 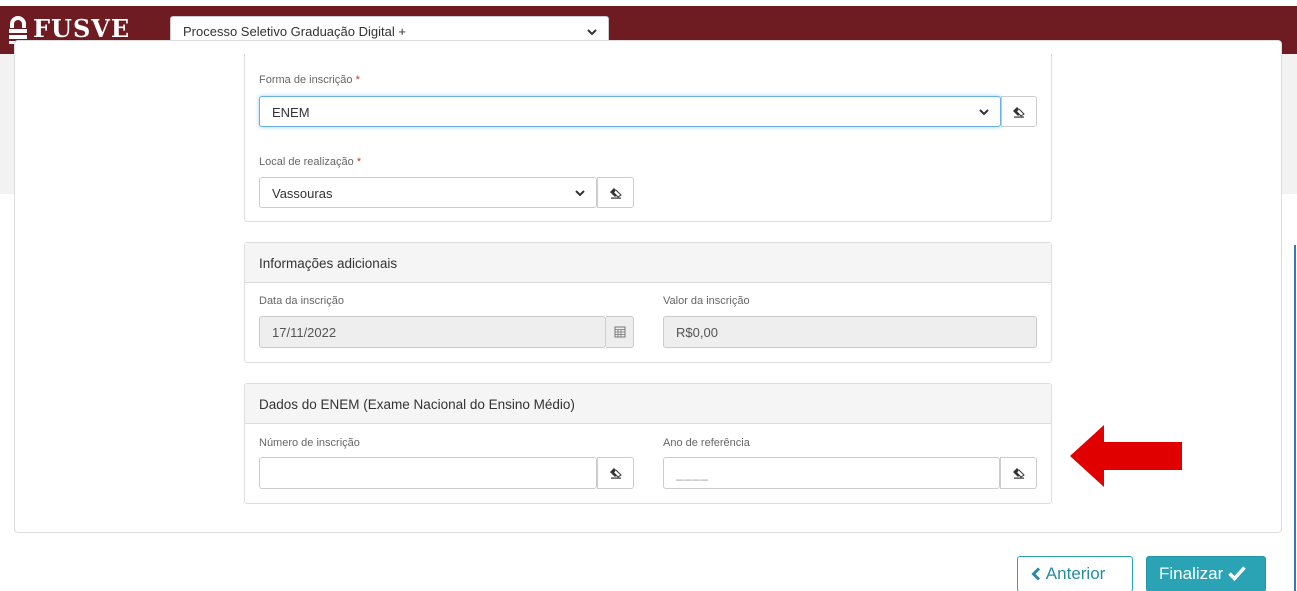 What do you see at coordinates (301, 301) in the screenshot?
I see `inscription-date-label: Data da inscrição` at bounding box center [301, 301].